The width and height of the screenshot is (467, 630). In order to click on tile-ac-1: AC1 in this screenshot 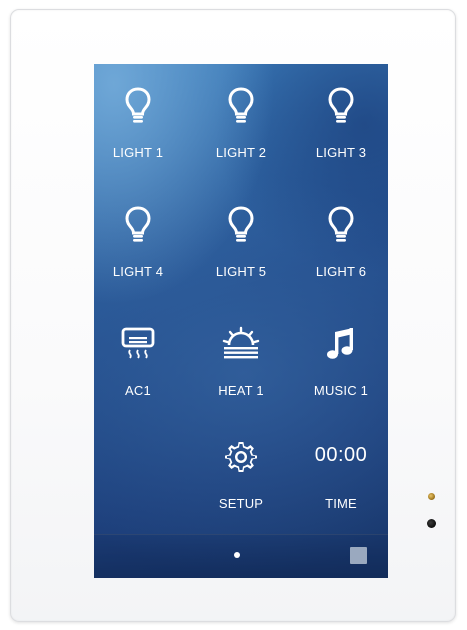, I will do `click(138, 366)`.